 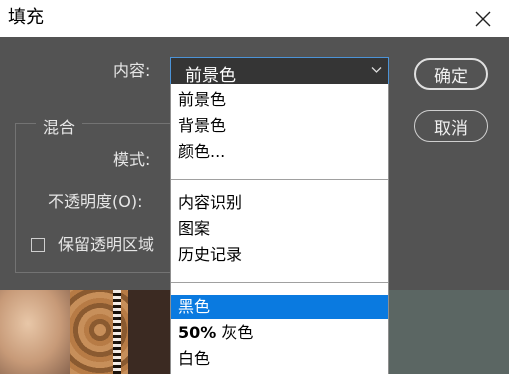 I want to click on chevron-down-icon, so click(x=376, y=70).